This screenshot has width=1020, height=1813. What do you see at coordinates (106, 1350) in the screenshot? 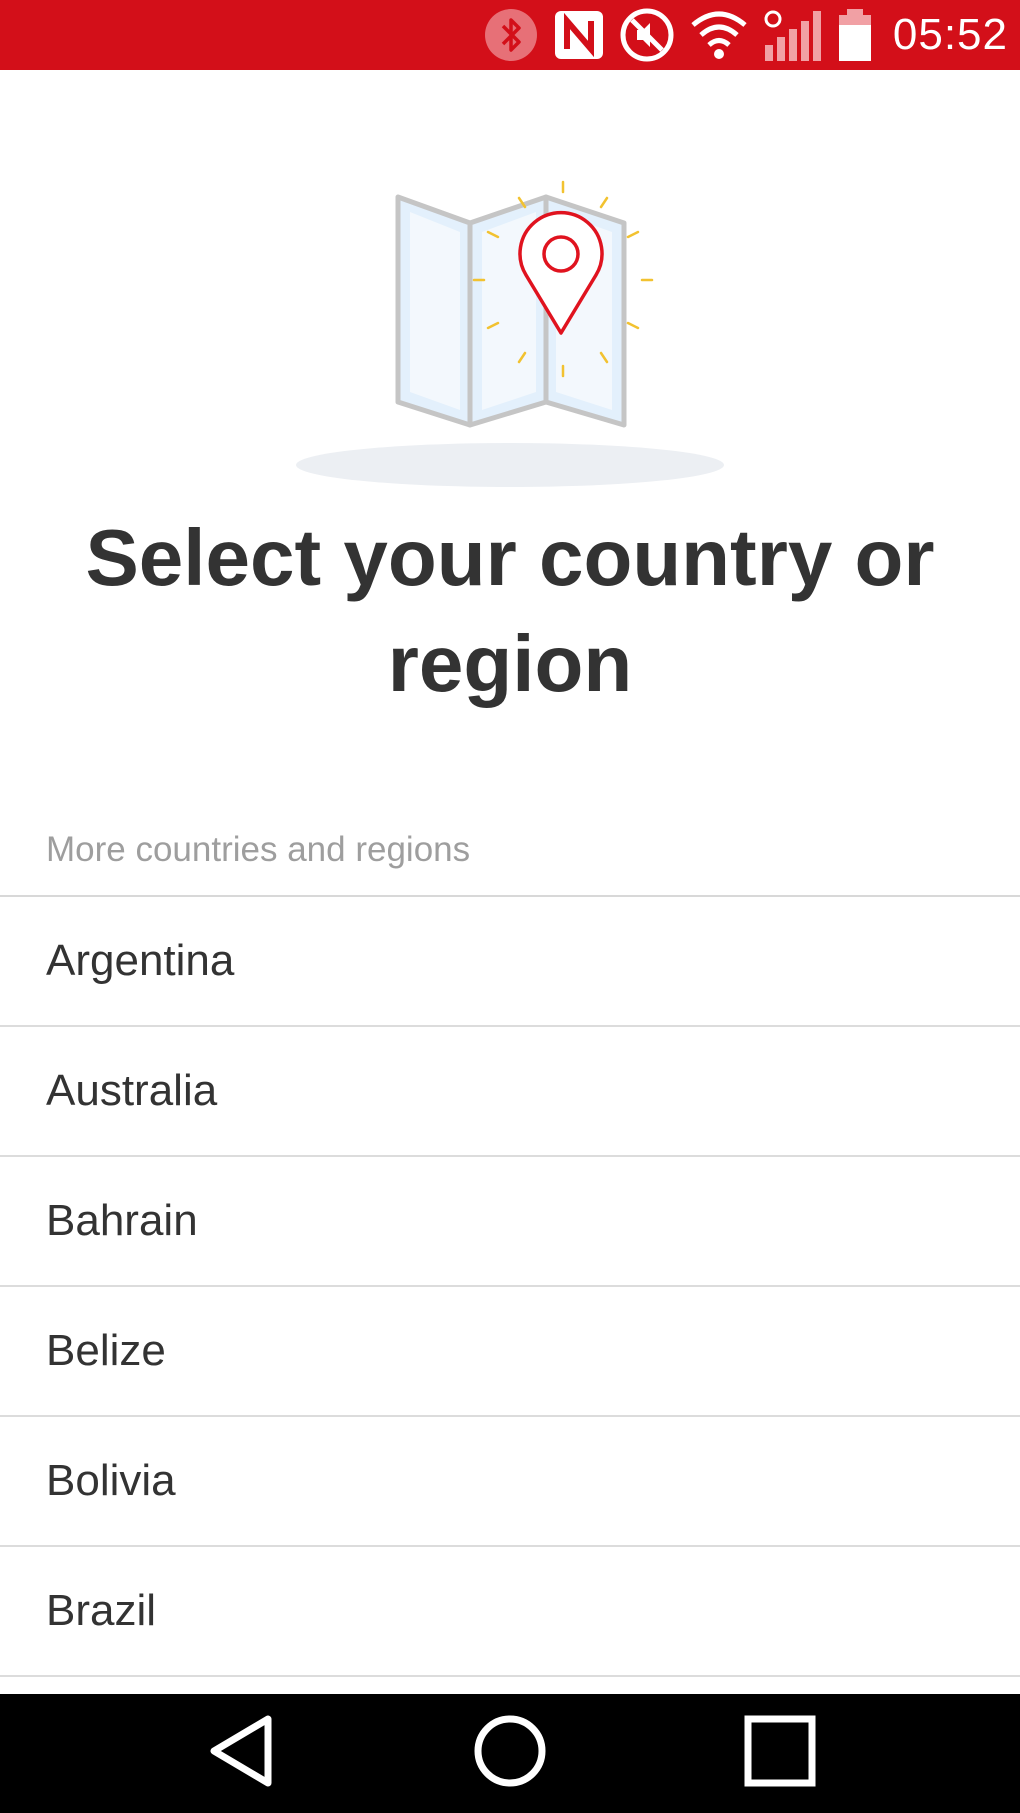
I see `country-label: Belize` at bounding box center [106, 1350].